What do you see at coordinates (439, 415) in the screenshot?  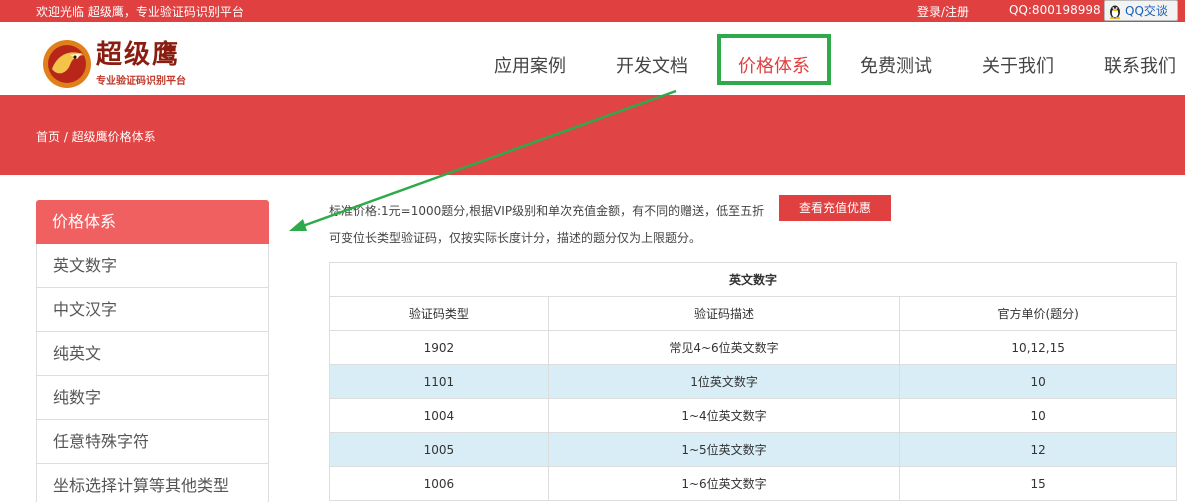 I see `cell-type: 1004` at bounding box center [439, 415].